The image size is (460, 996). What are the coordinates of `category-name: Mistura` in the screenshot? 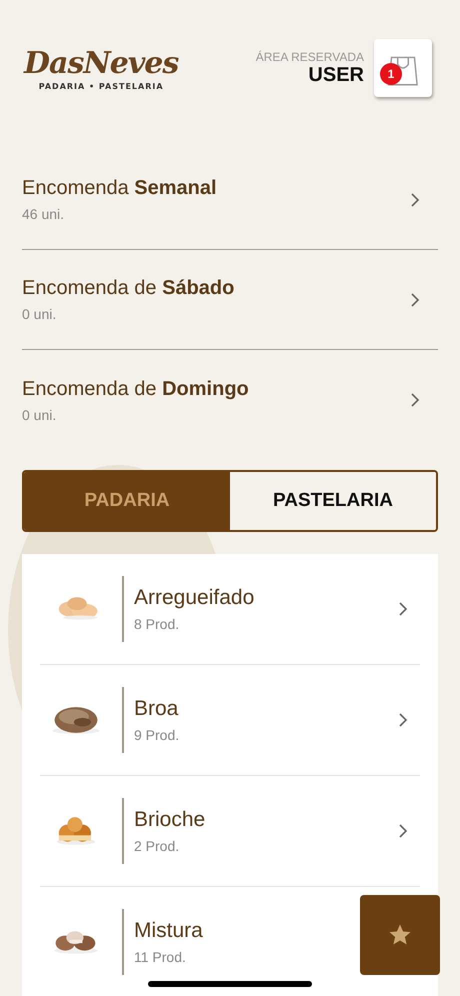 It's located at (168, 931).